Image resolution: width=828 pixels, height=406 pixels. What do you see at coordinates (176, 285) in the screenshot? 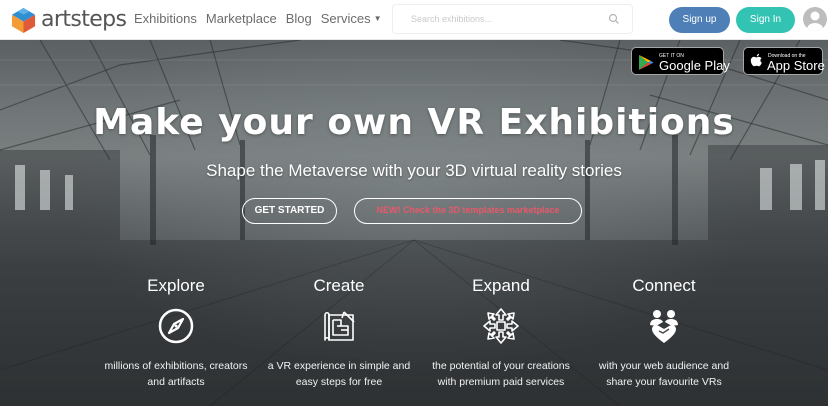
I see `feature-title: Explore` at bounding box center [176, 285].